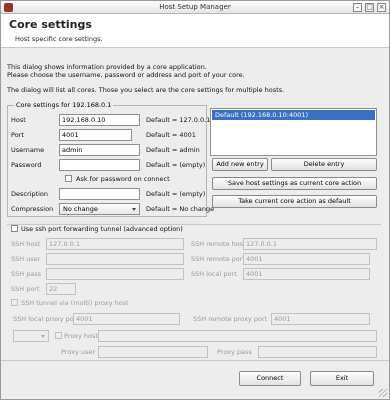  What do you see at coordinates (28, 150) in the screenshot?
I see `username-label: Username` at bounding box center [28, 150].